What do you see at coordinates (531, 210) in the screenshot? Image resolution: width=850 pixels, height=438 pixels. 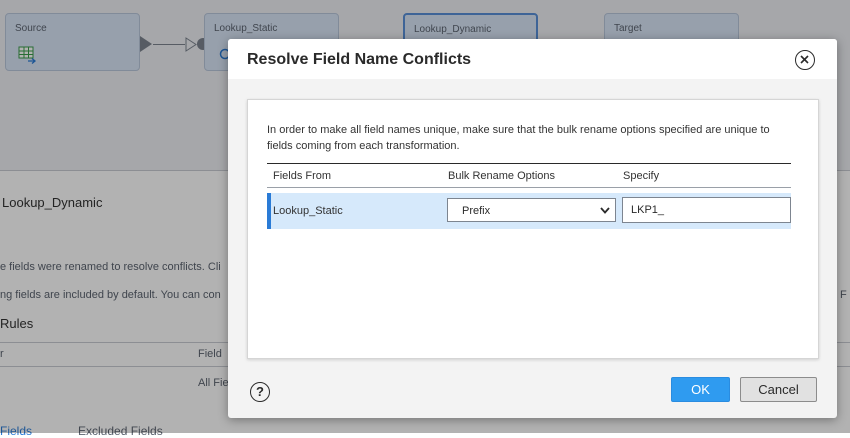 I see `bulk-rename-select: Prefix` at bounding box center [531, 210].